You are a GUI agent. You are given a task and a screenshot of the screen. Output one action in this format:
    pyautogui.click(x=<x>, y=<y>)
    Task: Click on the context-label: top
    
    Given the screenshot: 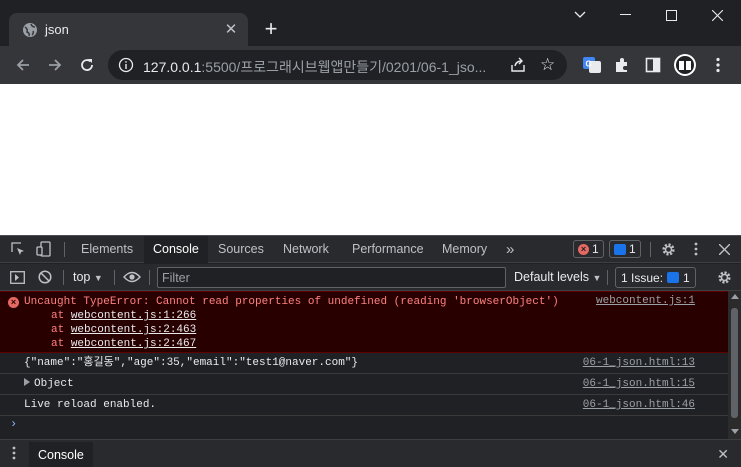 What is the action you would take?
    pyautogui.click(x=82, y=277)
    